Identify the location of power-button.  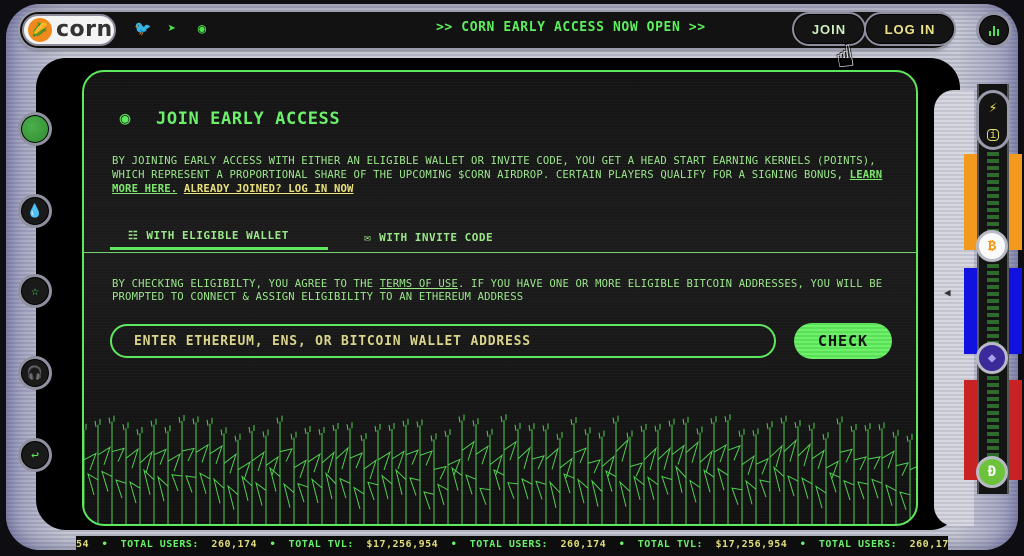
(35, 129).